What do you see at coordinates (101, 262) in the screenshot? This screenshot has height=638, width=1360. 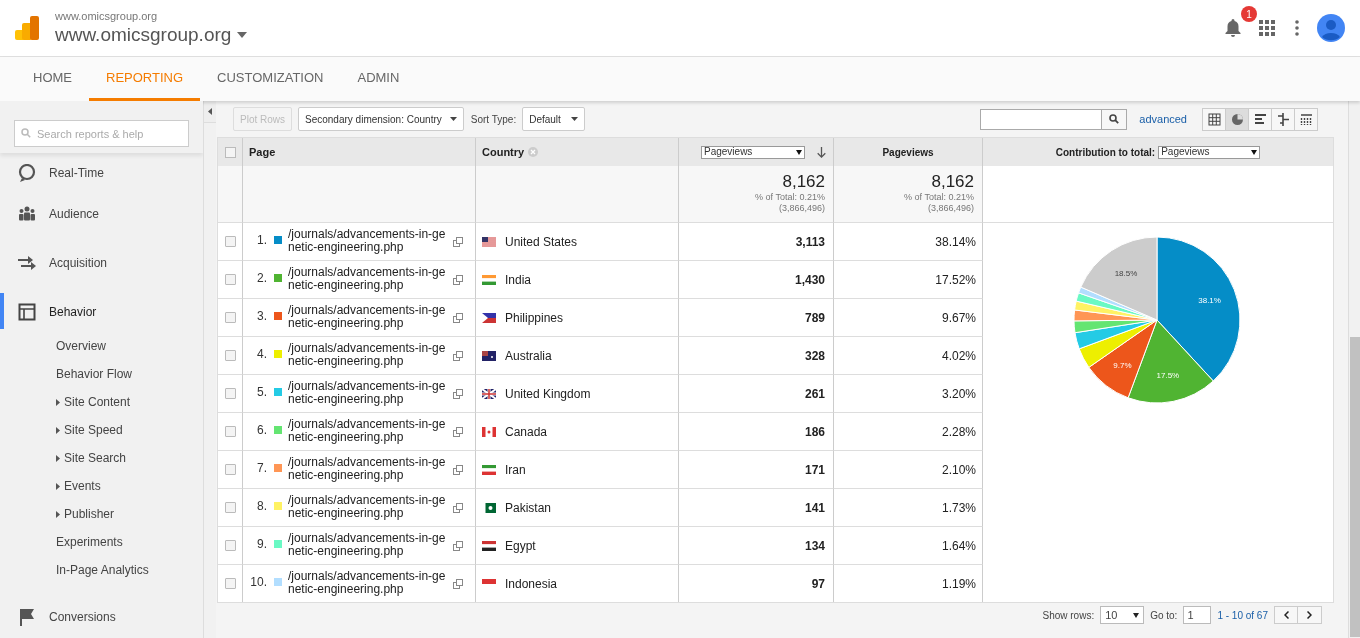 I see `sidebar-item: Acquisition` at bounding box center [101, 262].